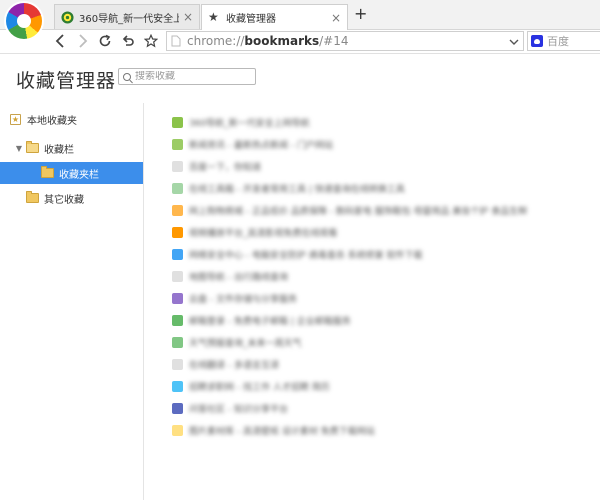 The height and width of the screenshot is (500, 600). What do you see at coordinates (282, 431) in the screenshot?
I see `bookmark-title: 图片素材库 - 高清壁纸 设计素材 免费下载网站` at bounding box center [282, 431].